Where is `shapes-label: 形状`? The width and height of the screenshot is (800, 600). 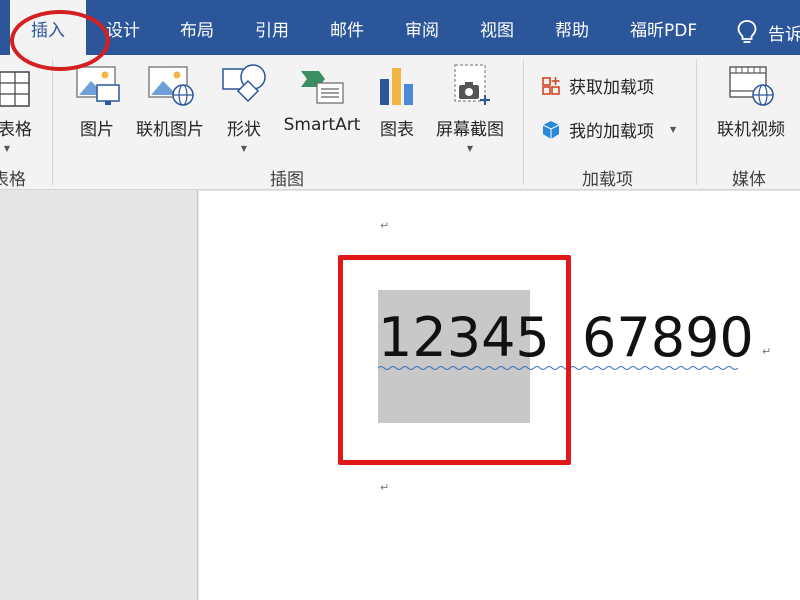 shapes-label: 形状 is located at coordinates (244, 130).